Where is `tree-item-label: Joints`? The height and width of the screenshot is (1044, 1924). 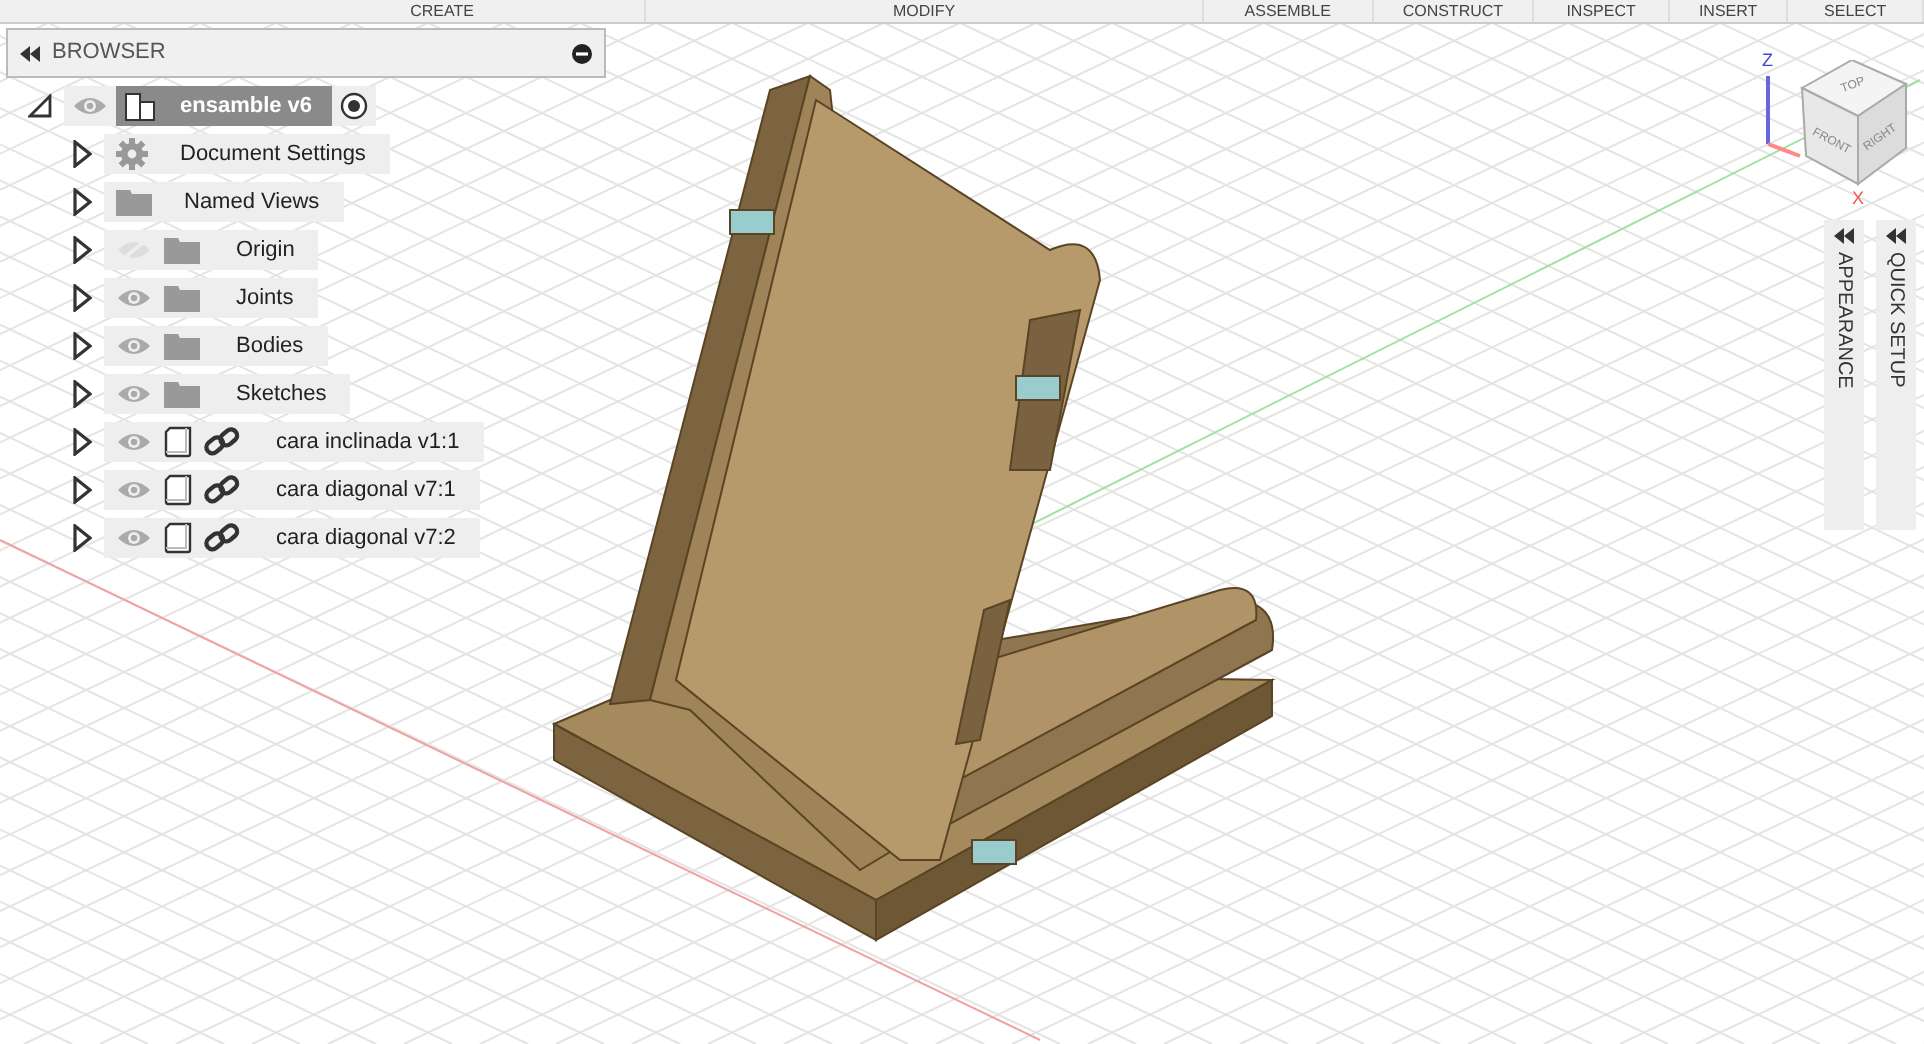
tree-item-label: Joints is located at coordinates (265, 299).